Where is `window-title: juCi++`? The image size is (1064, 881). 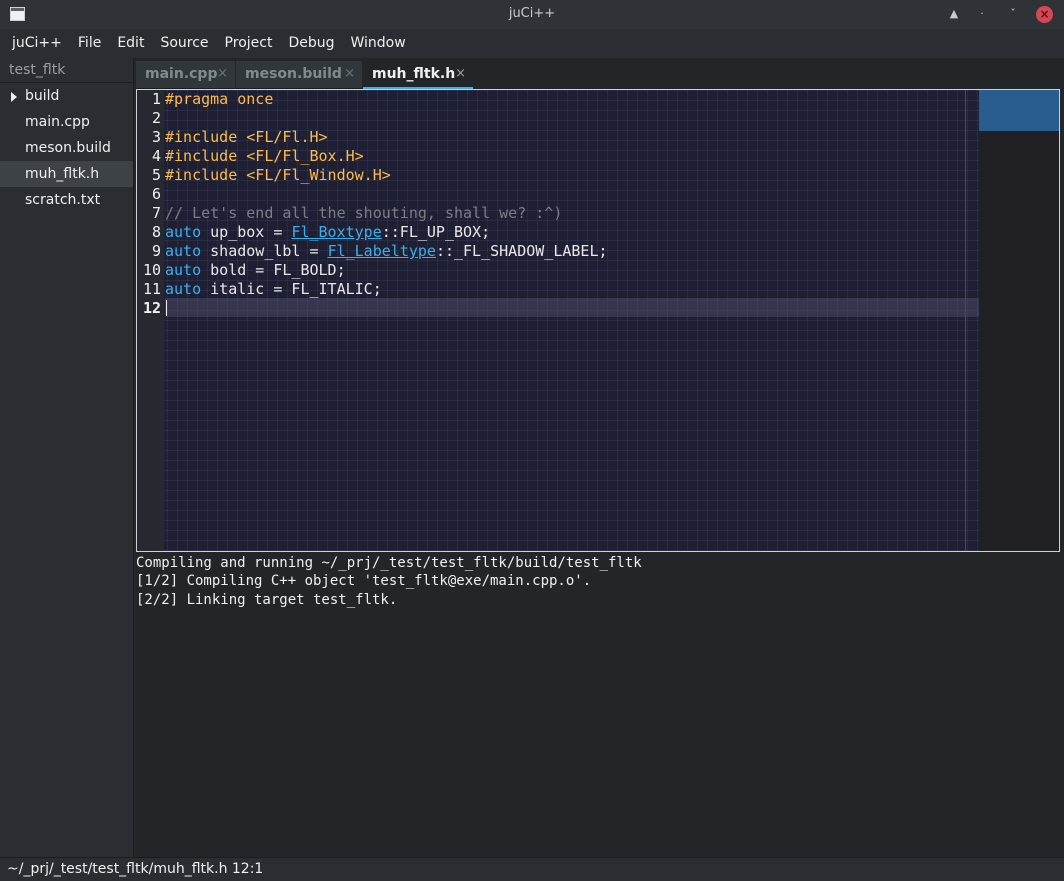 window-title: juCi++ is located at coordinates (532, 13).